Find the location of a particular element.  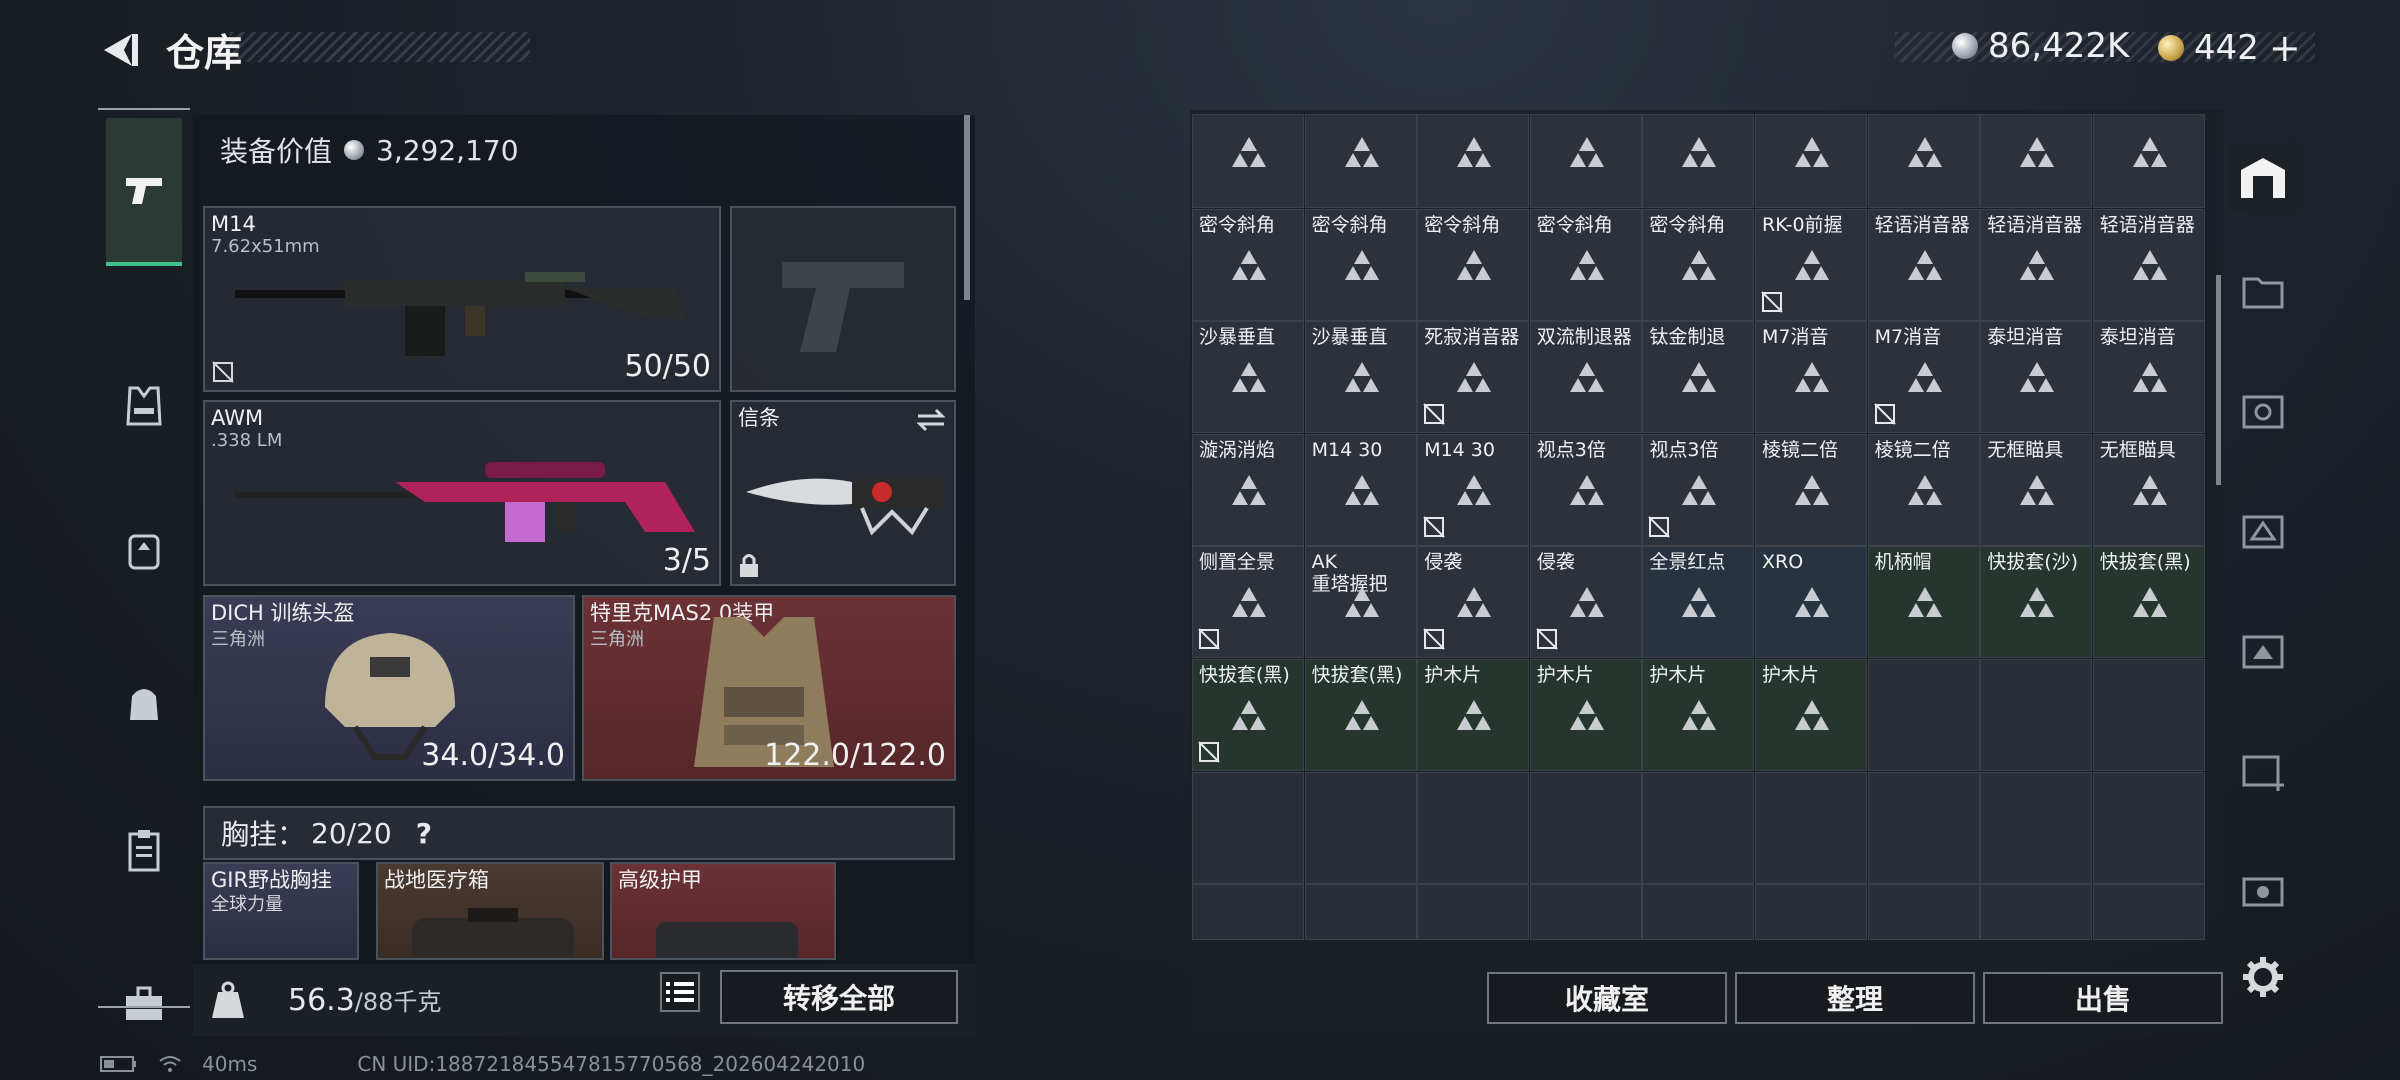

storage-item: 无框瞄具 is located at coordinates (2148, 489).